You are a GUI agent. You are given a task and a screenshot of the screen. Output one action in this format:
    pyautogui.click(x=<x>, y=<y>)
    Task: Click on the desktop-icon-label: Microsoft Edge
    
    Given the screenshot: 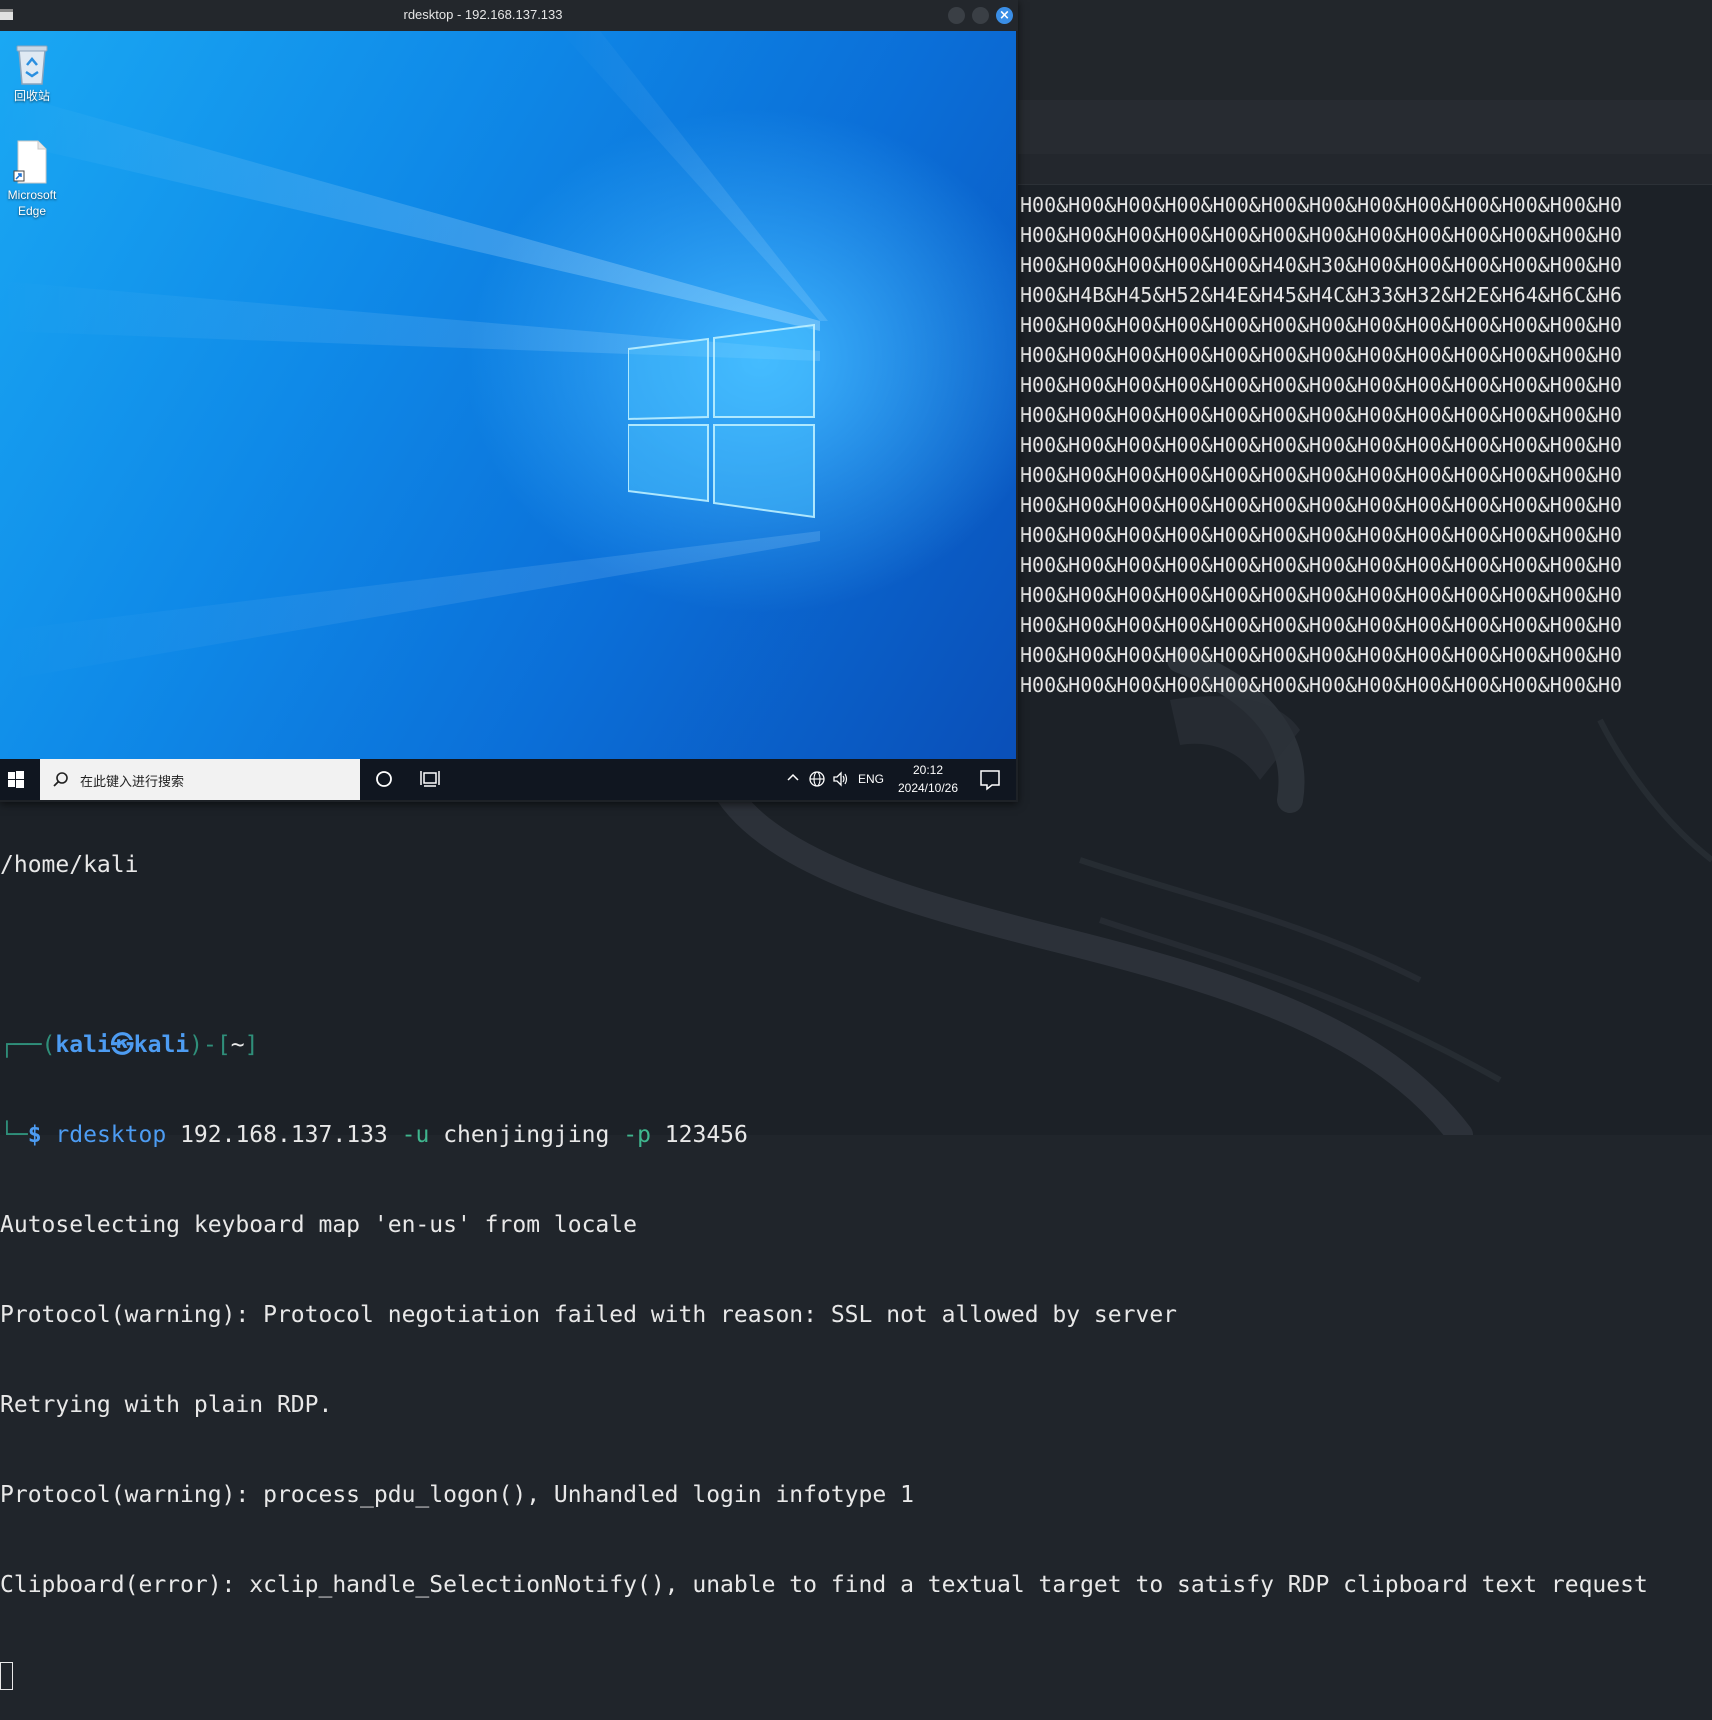 What is the action you would take?
    pyautogui.click(x=32, y=203)
    